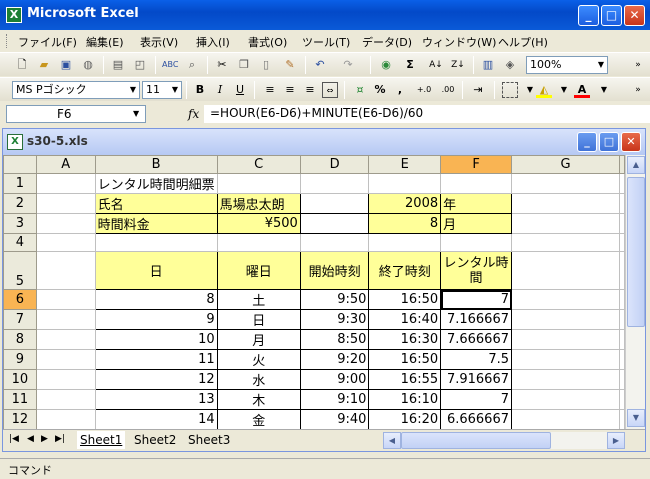 The width and height of the screenshot is (650, 479). Describe the element at coordinates (400, 90) in the screenshot. I see `comma-style-button: ,` at that location.